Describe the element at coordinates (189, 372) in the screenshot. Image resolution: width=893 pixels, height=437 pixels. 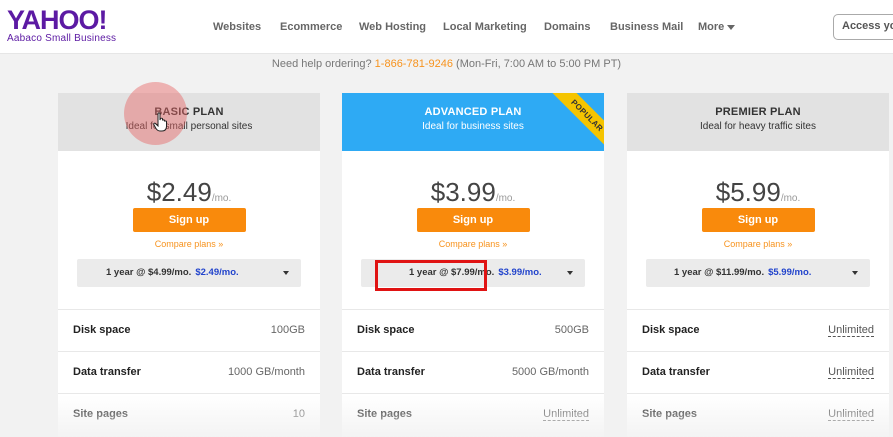
I see `feature-row: Data transfer 1000 GB/month` at that location.